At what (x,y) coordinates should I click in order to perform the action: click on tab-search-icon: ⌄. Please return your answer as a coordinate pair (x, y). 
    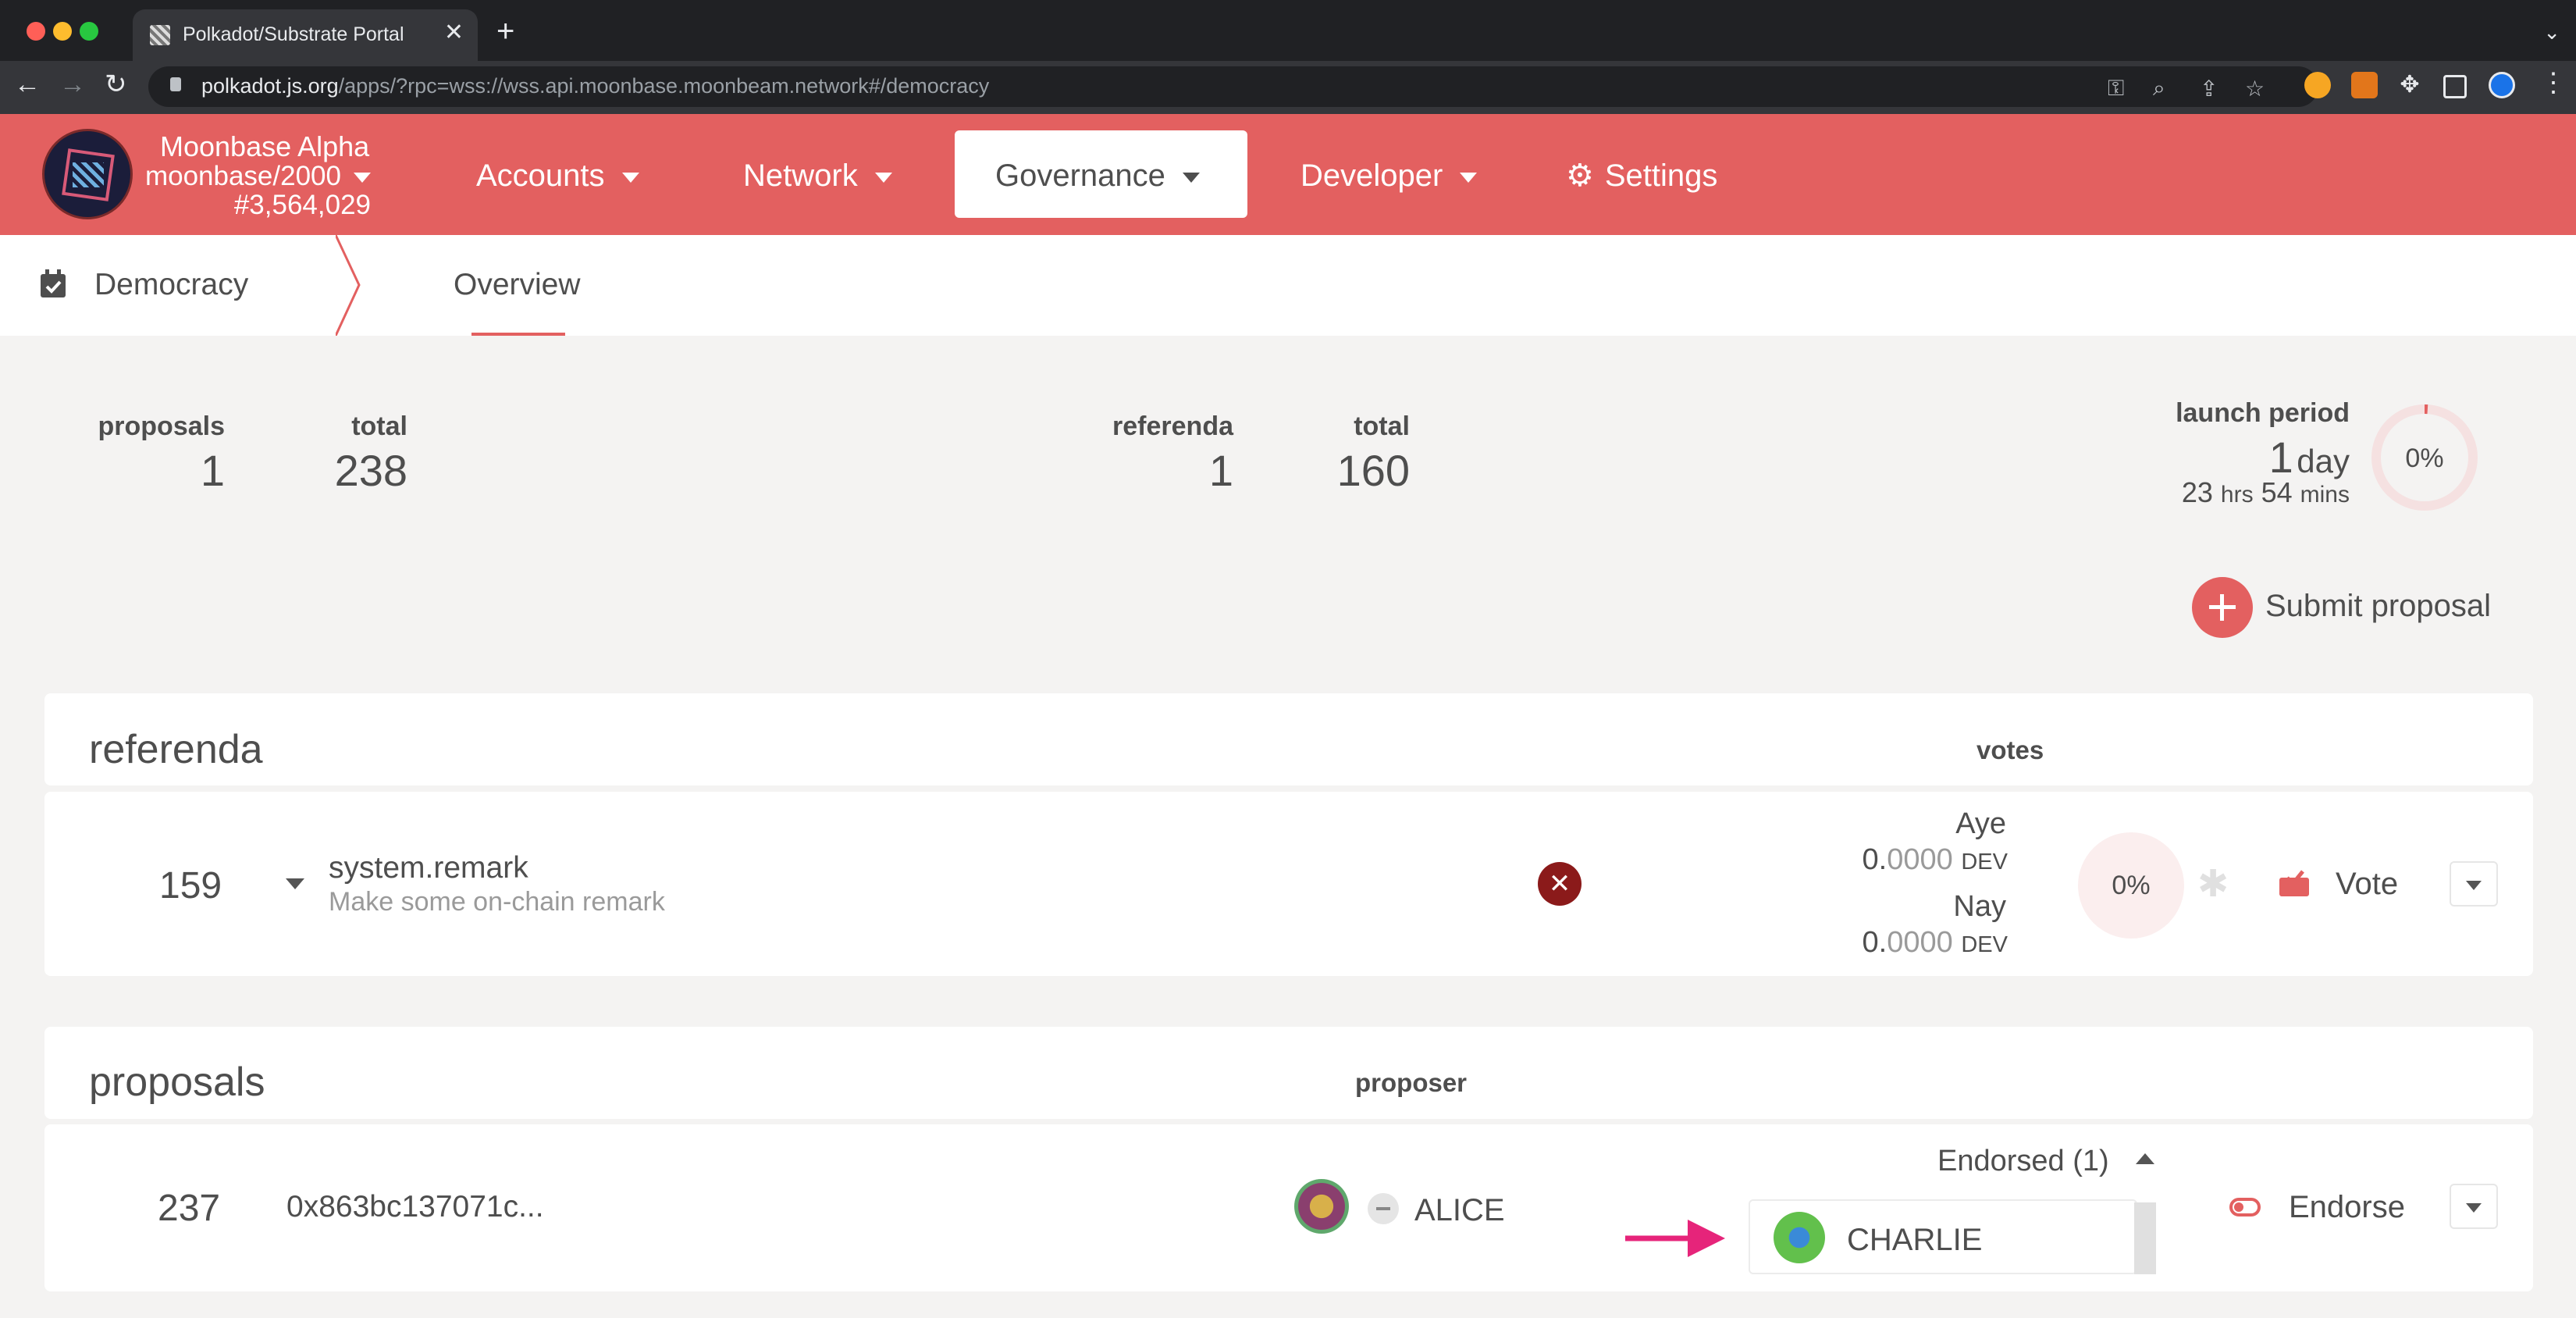
    Looking at the image, I should click on (2551, 32).